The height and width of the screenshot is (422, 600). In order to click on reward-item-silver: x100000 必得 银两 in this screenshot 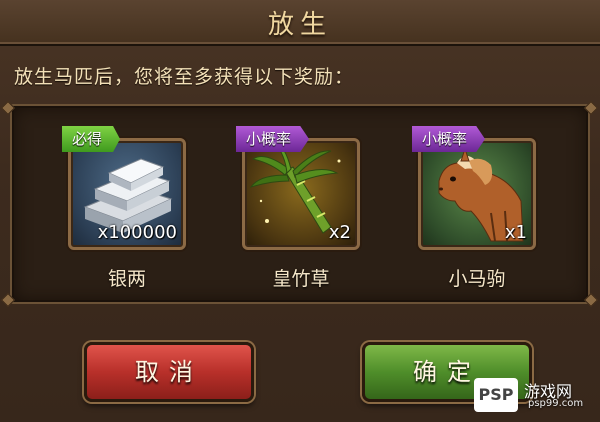, I will do `click(124, 208)`.